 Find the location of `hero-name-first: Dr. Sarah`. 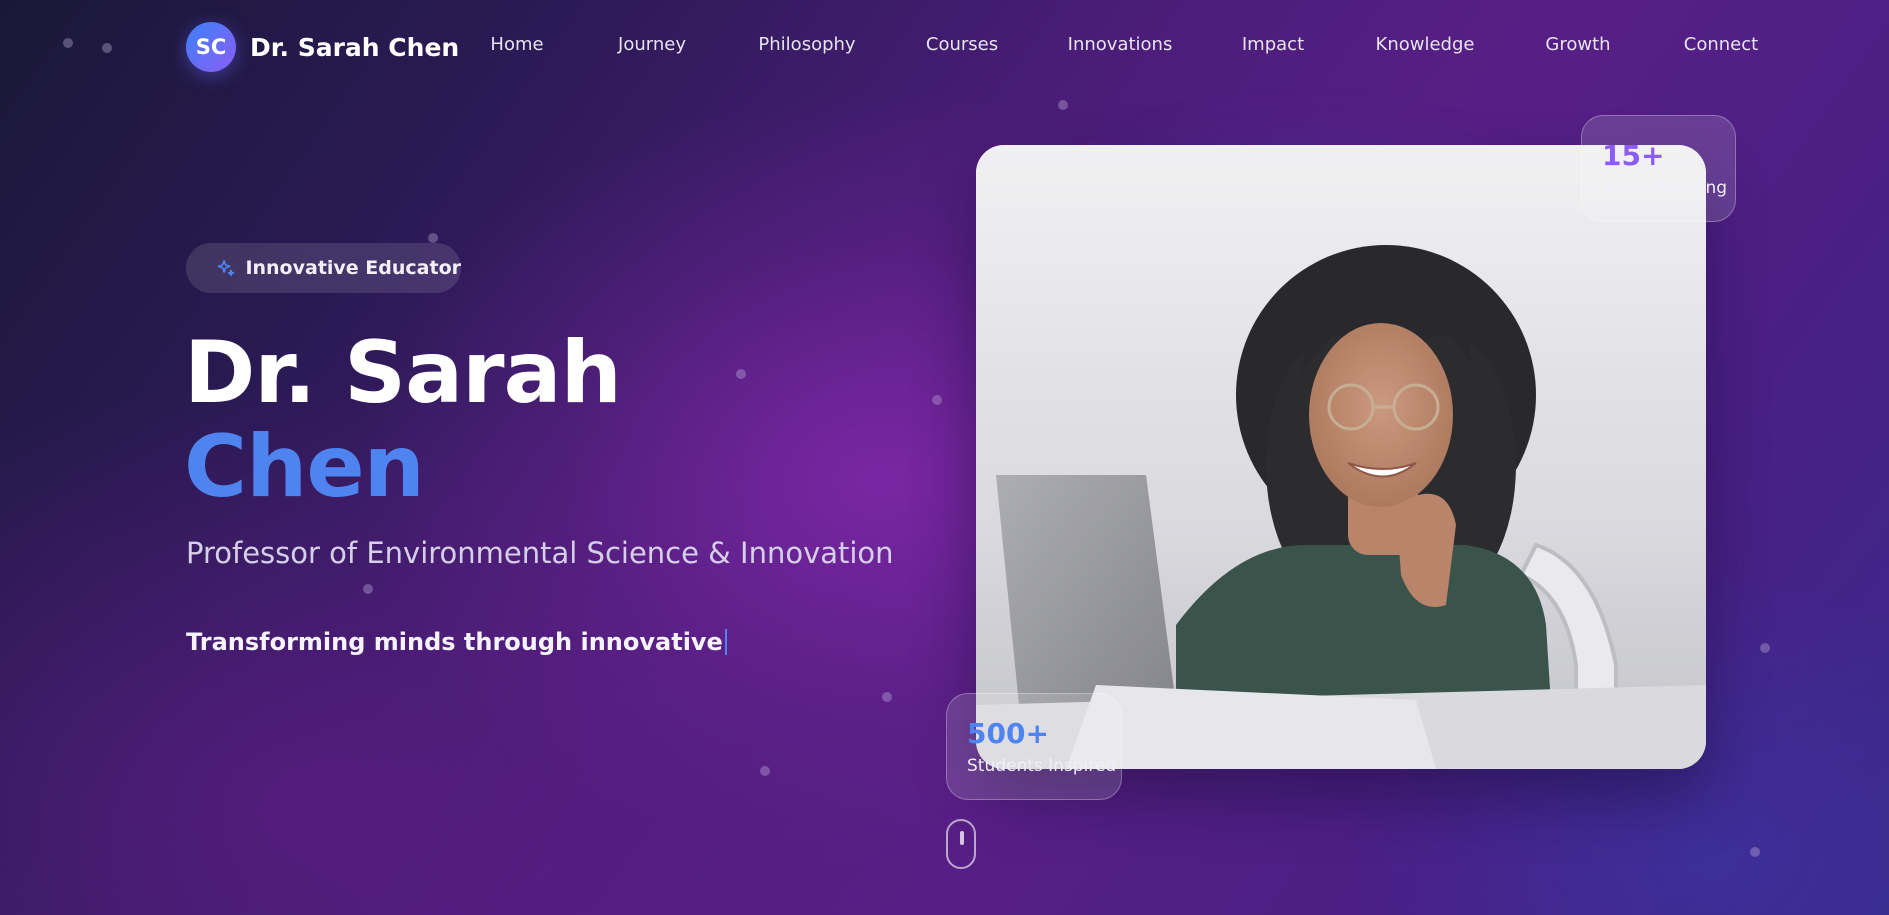

hero-name-first: Dr. Sarah is located at coordinates (403, 373).